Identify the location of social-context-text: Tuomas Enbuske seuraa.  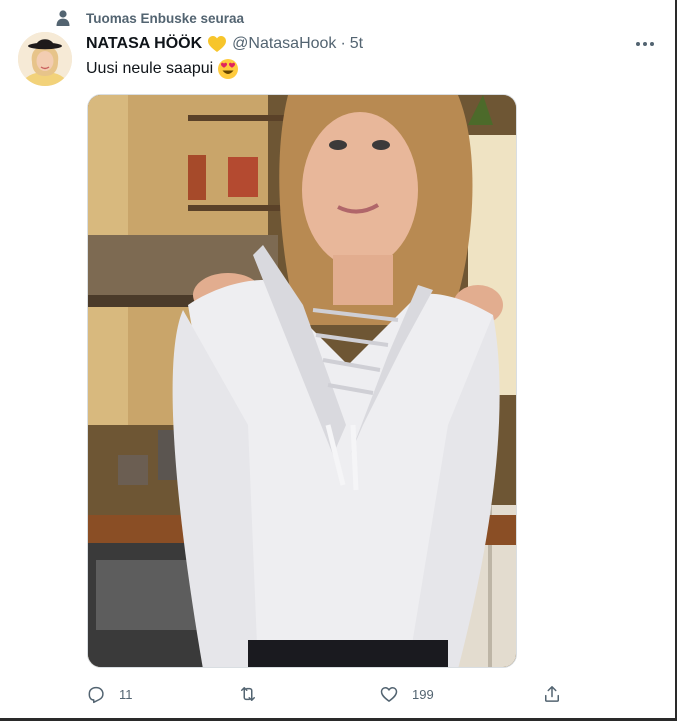
(165, 18).